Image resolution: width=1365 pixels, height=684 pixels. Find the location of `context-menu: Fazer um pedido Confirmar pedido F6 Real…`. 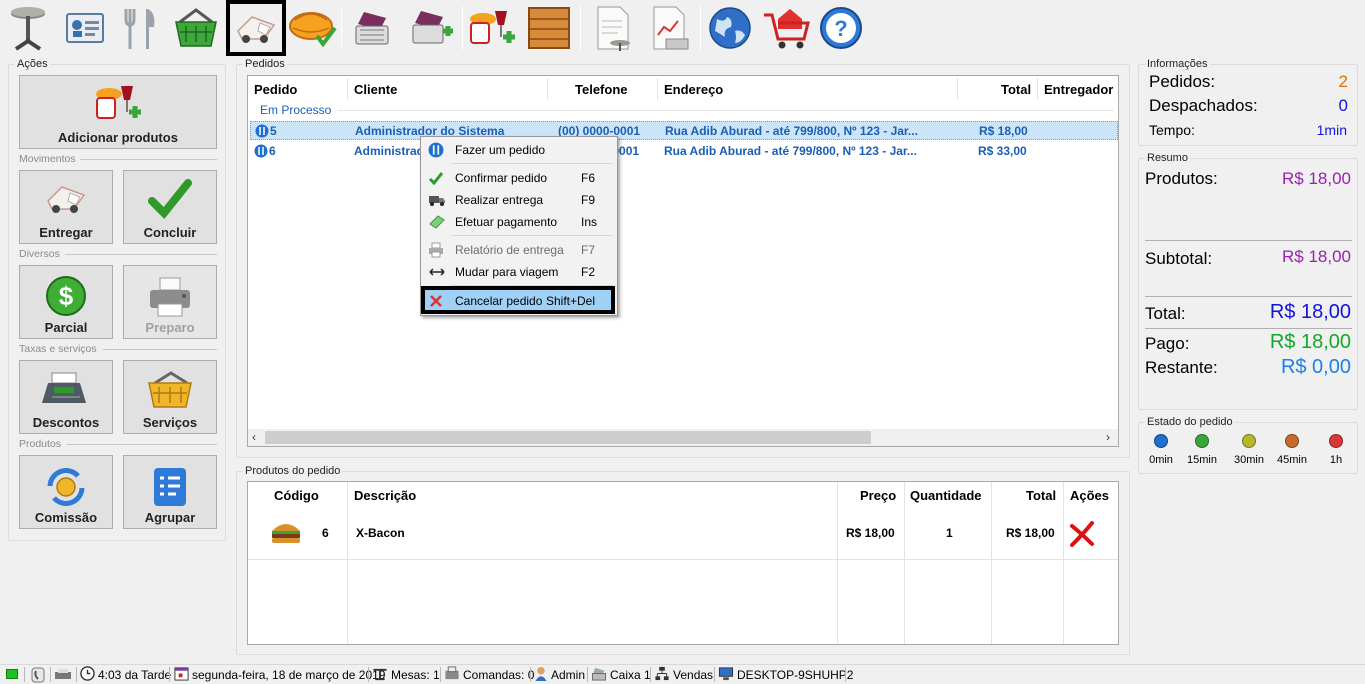

context-menu: Fazer um pedido Confirmar pedido F6 Real… is located at coordinates (519, 226).